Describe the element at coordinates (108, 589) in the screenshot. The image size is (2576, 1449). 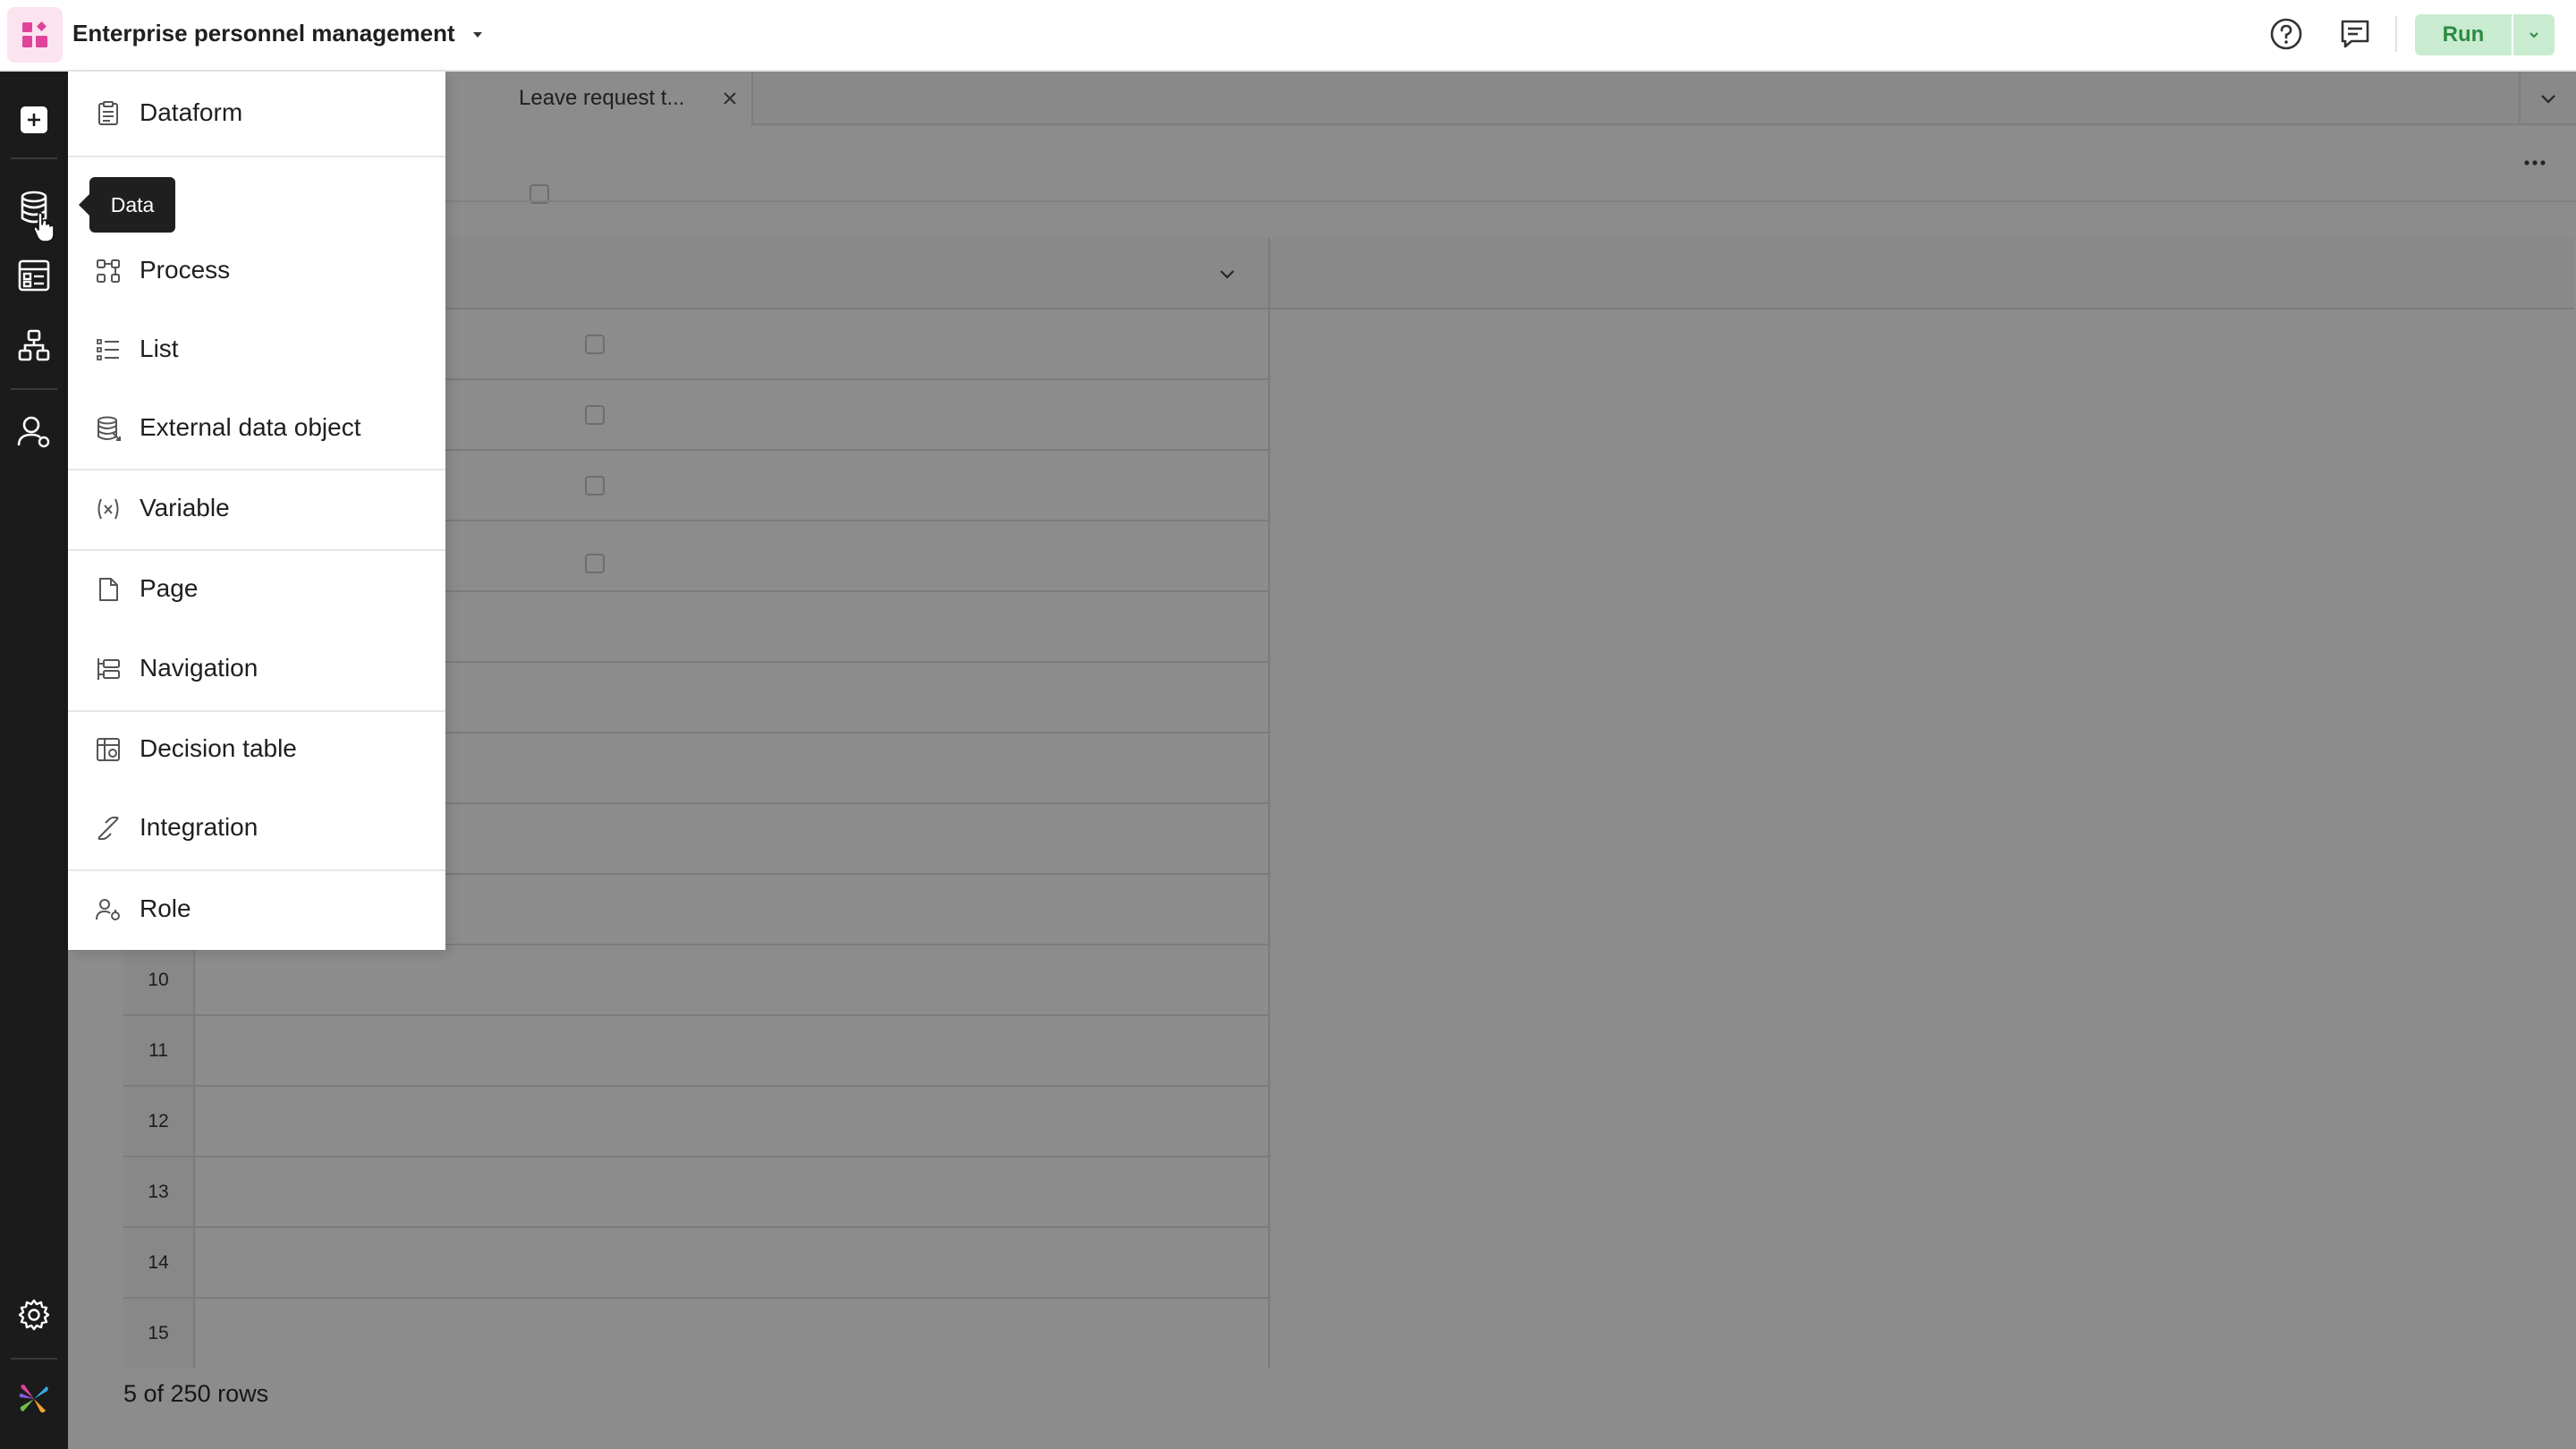
I see `page-icon` at that location.